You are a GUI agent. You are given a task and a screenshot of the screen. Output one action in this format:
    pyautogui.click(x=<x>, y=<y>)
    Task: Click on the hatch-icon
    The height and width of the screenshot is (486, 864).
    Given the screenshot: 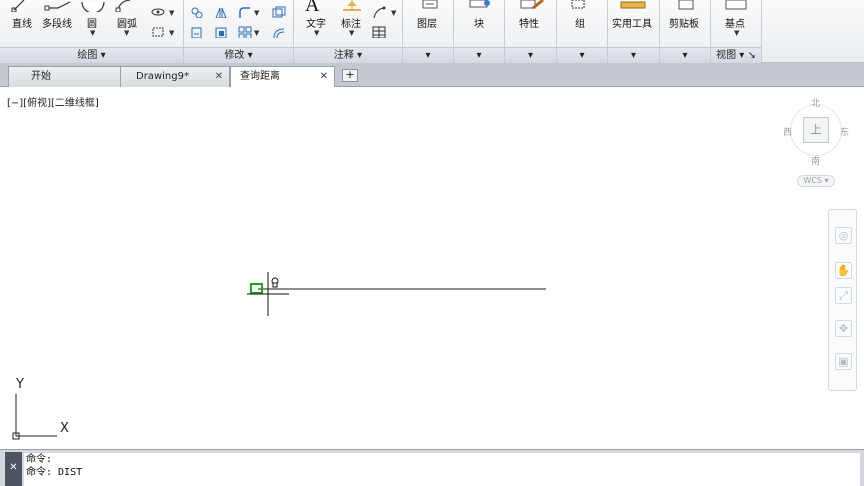 What is the action you would take?
    pyautogui.click(x=158, y=12)
    